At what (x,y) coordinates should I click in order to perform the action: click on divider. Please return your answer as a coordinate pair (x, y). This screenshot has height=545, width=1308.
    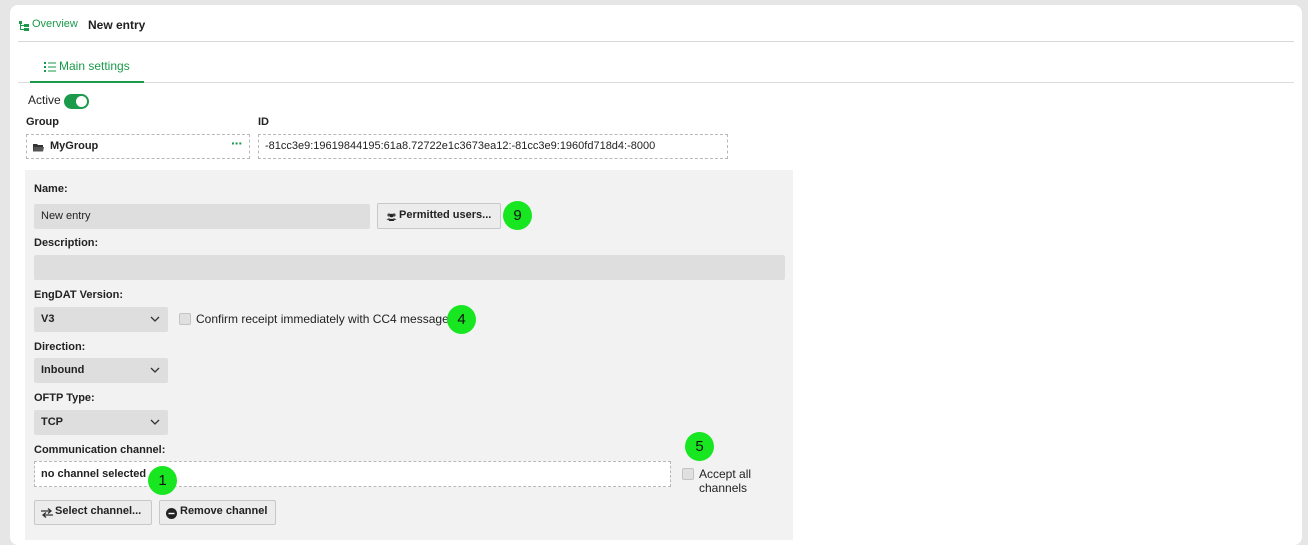
    Looking at the image, I should click on (656, 41).